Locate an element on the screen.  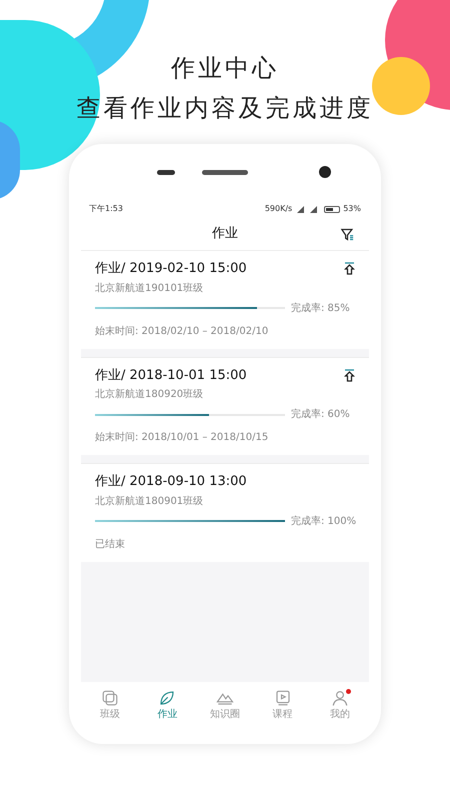
assignment-card: 作业/ 2018-10-01 15:00 北京新航道180920班级 完成率: 60% 始末时间: 2018/10/01 – 2018/10/15 is located at coordinates (225, 405).